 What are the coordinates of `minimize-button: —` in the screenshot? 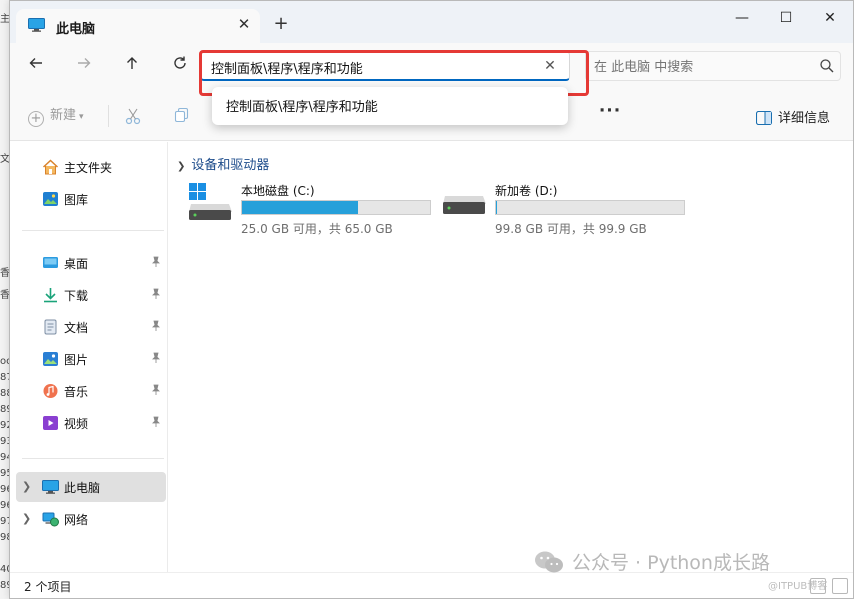 It's located at (742, 18).